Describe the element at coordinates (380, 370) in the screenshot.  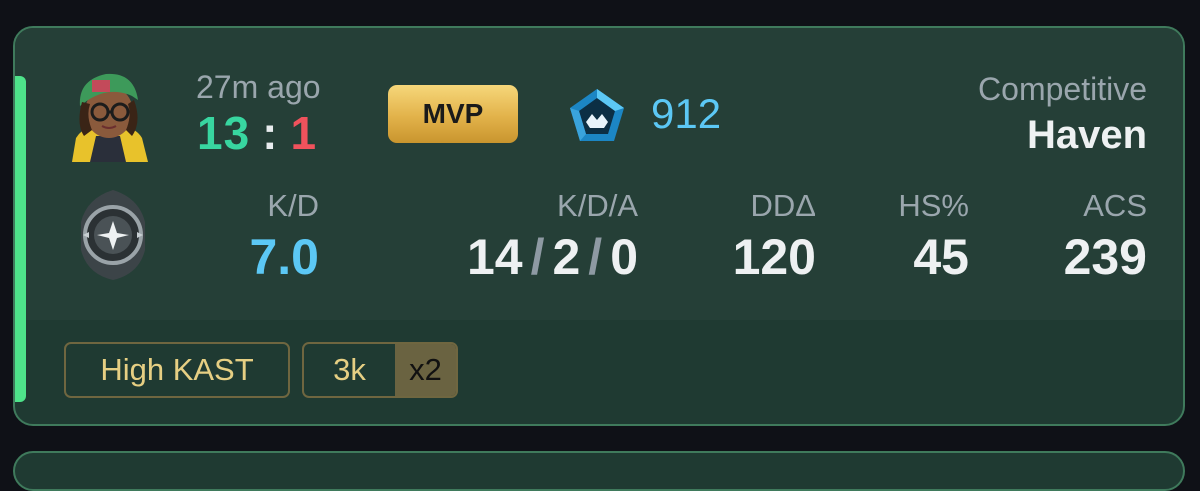
I see `multikill-tag: 3k x2` at that location.